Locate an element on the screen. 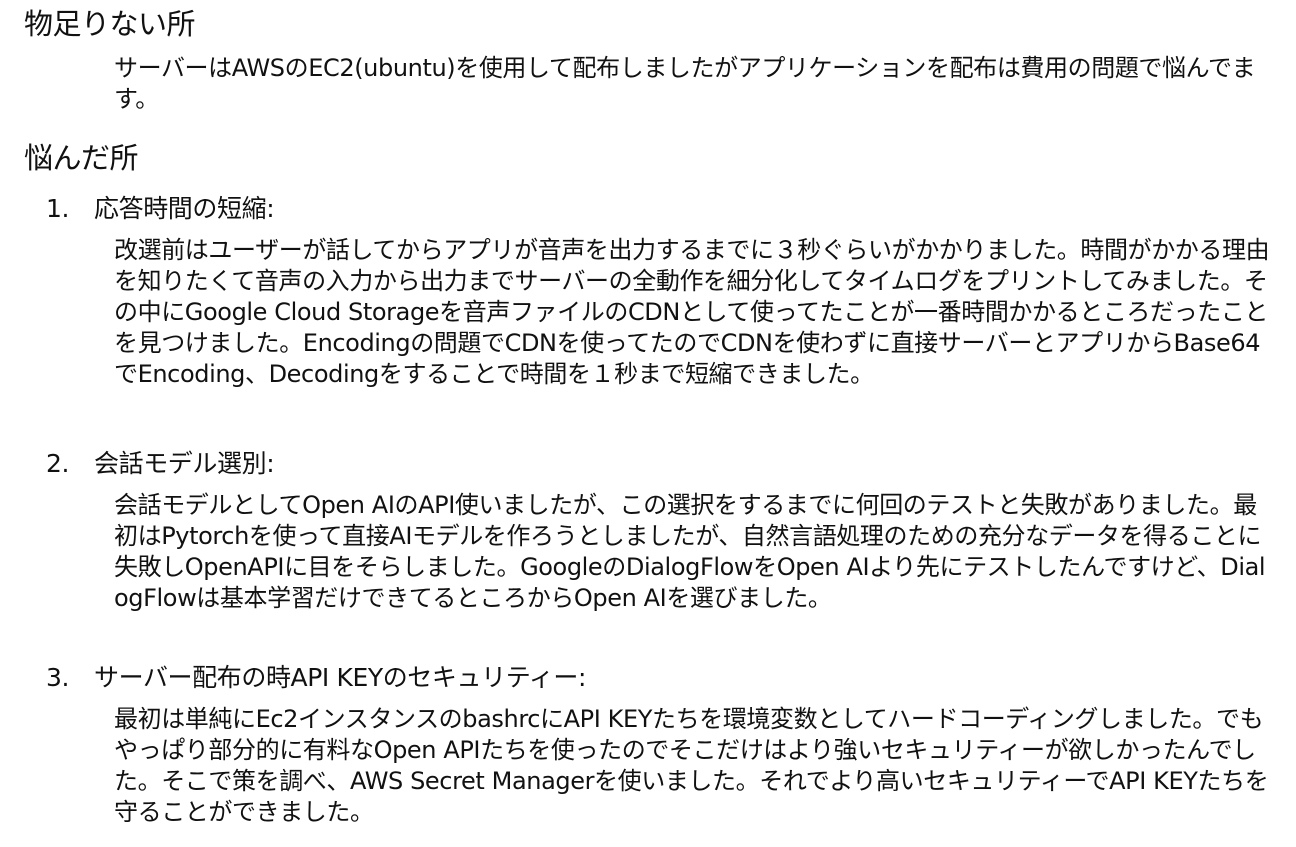 The width and height of the screenshot is (1296, 847). list-item-title-2: 2. 会話モデル選別: is located at coordinates (160, 464).